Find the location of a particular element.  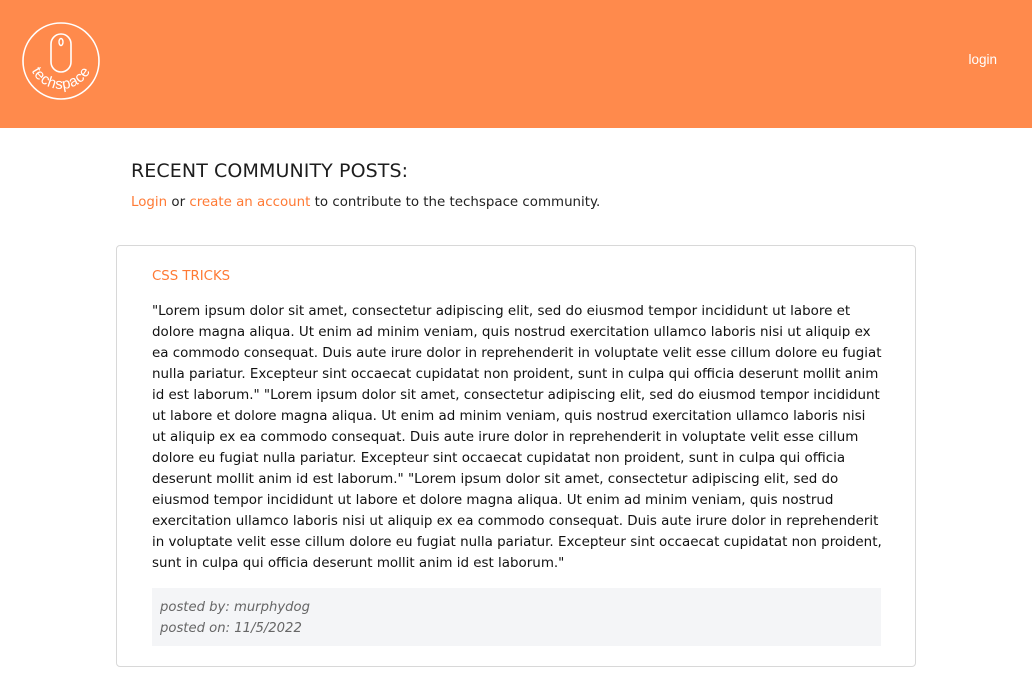

logo-wordmark: techspace is located at coordinates (61, 79).